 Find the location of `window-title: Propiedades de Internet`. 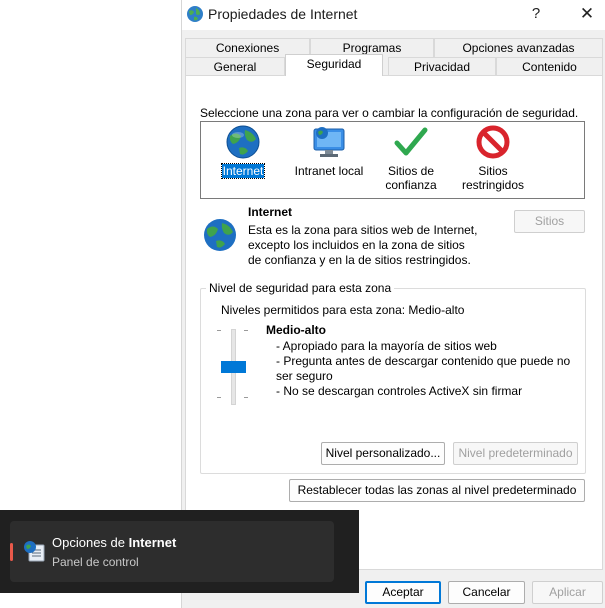

window-title: Propiedades de Internet is located at coordinates (283, 14).